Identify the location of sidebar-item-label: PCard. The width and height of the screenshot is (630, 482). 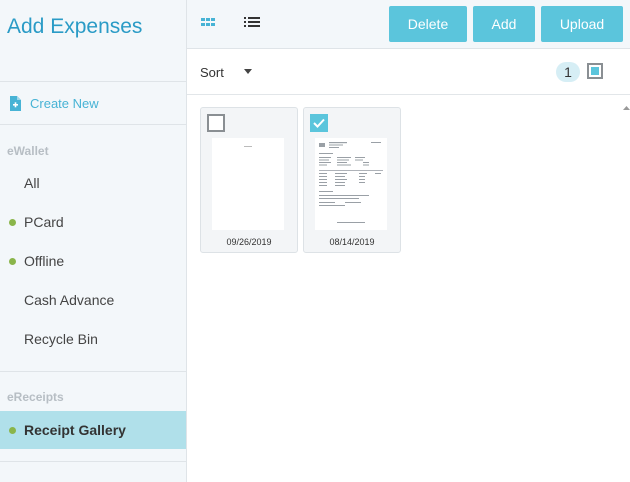
(44, 222).